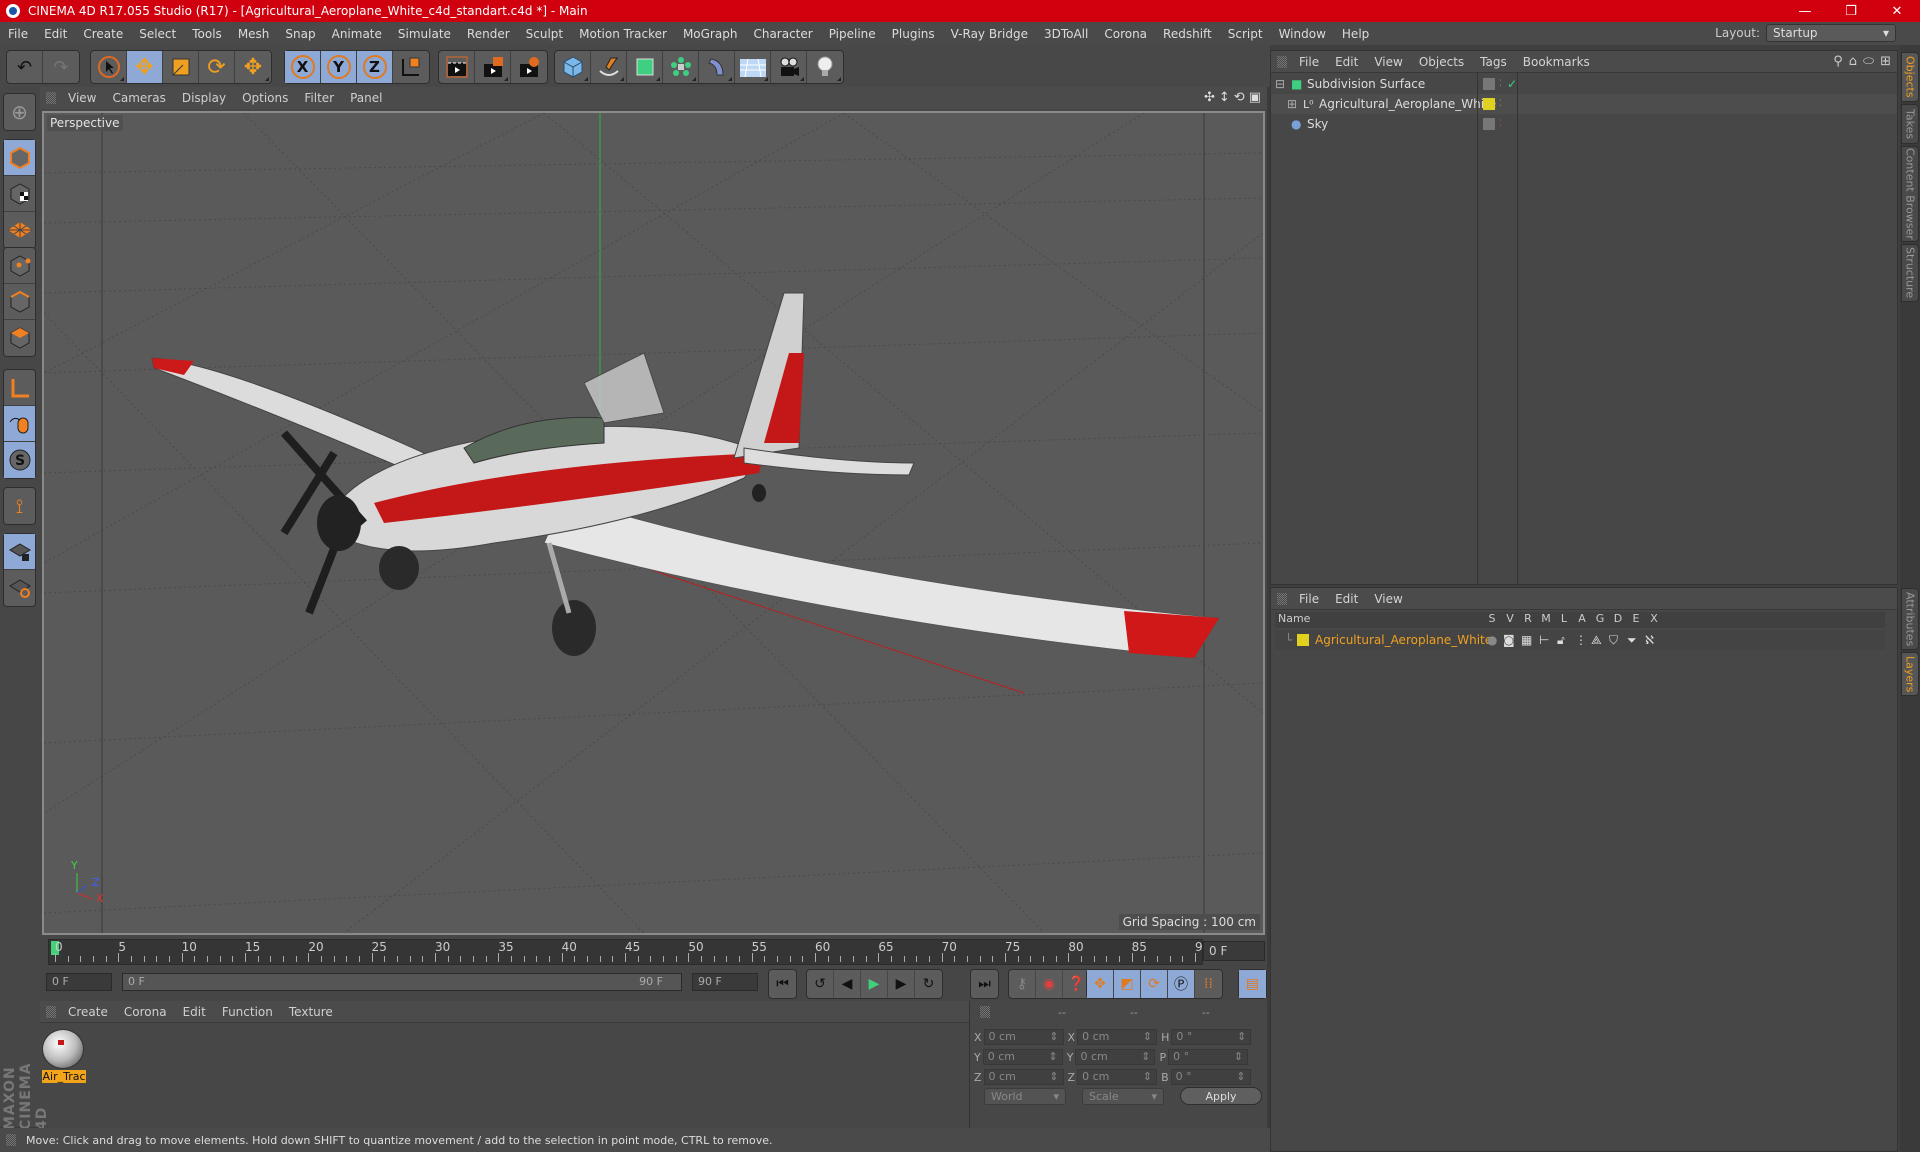 Image resolution: width=1920 pixels, height=1152 pixels. Describe the element at coordinates (265, 98) in the screenshot. I see `viewport-menu-options: Options` at that location.